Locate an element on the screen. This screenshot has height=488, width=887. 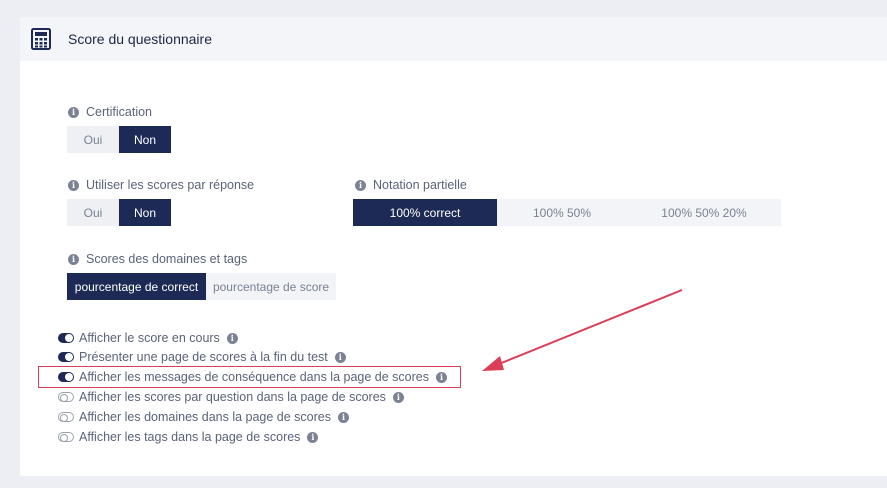
notation-partielle-label-text: Notation partielle is located at coordinates (420, 185).